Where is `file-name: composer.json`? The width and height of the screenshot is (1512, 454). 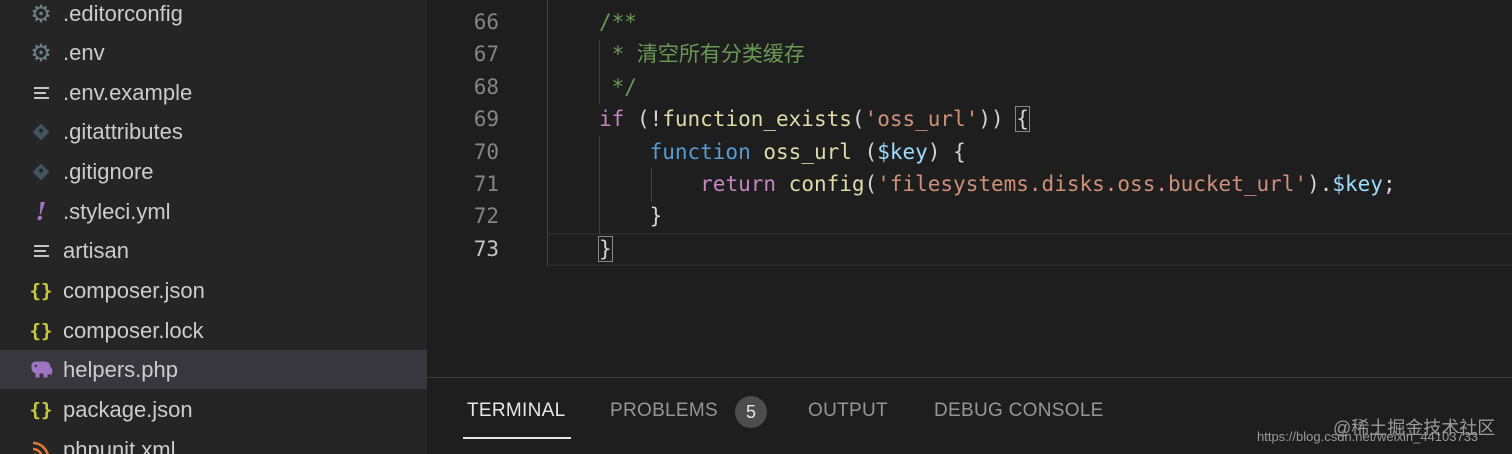
file-name: composer.json is located at coordinates (134, 290).